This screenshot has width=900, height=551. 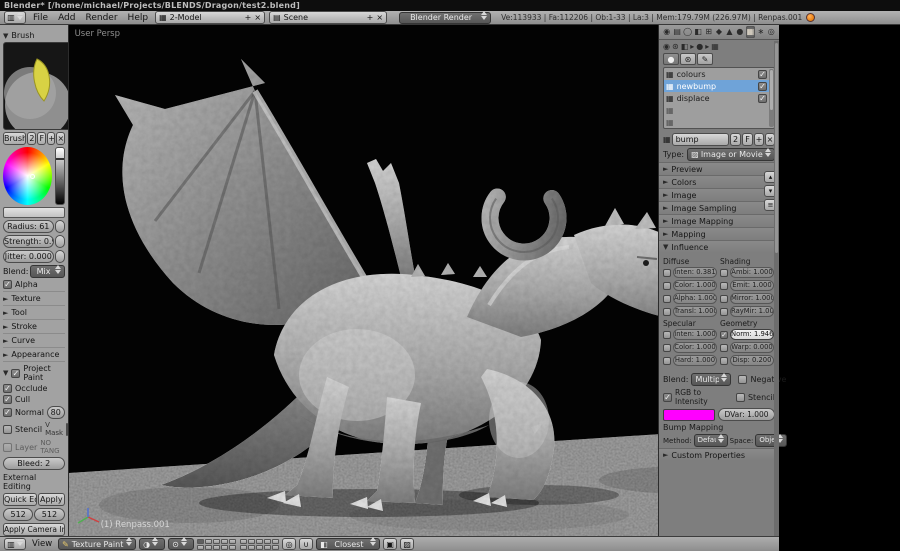 What do you see at coordinates (760, 32) in the screenshot?
I see `tab-particles-icon: ∗` at bounding box center [760, 32].